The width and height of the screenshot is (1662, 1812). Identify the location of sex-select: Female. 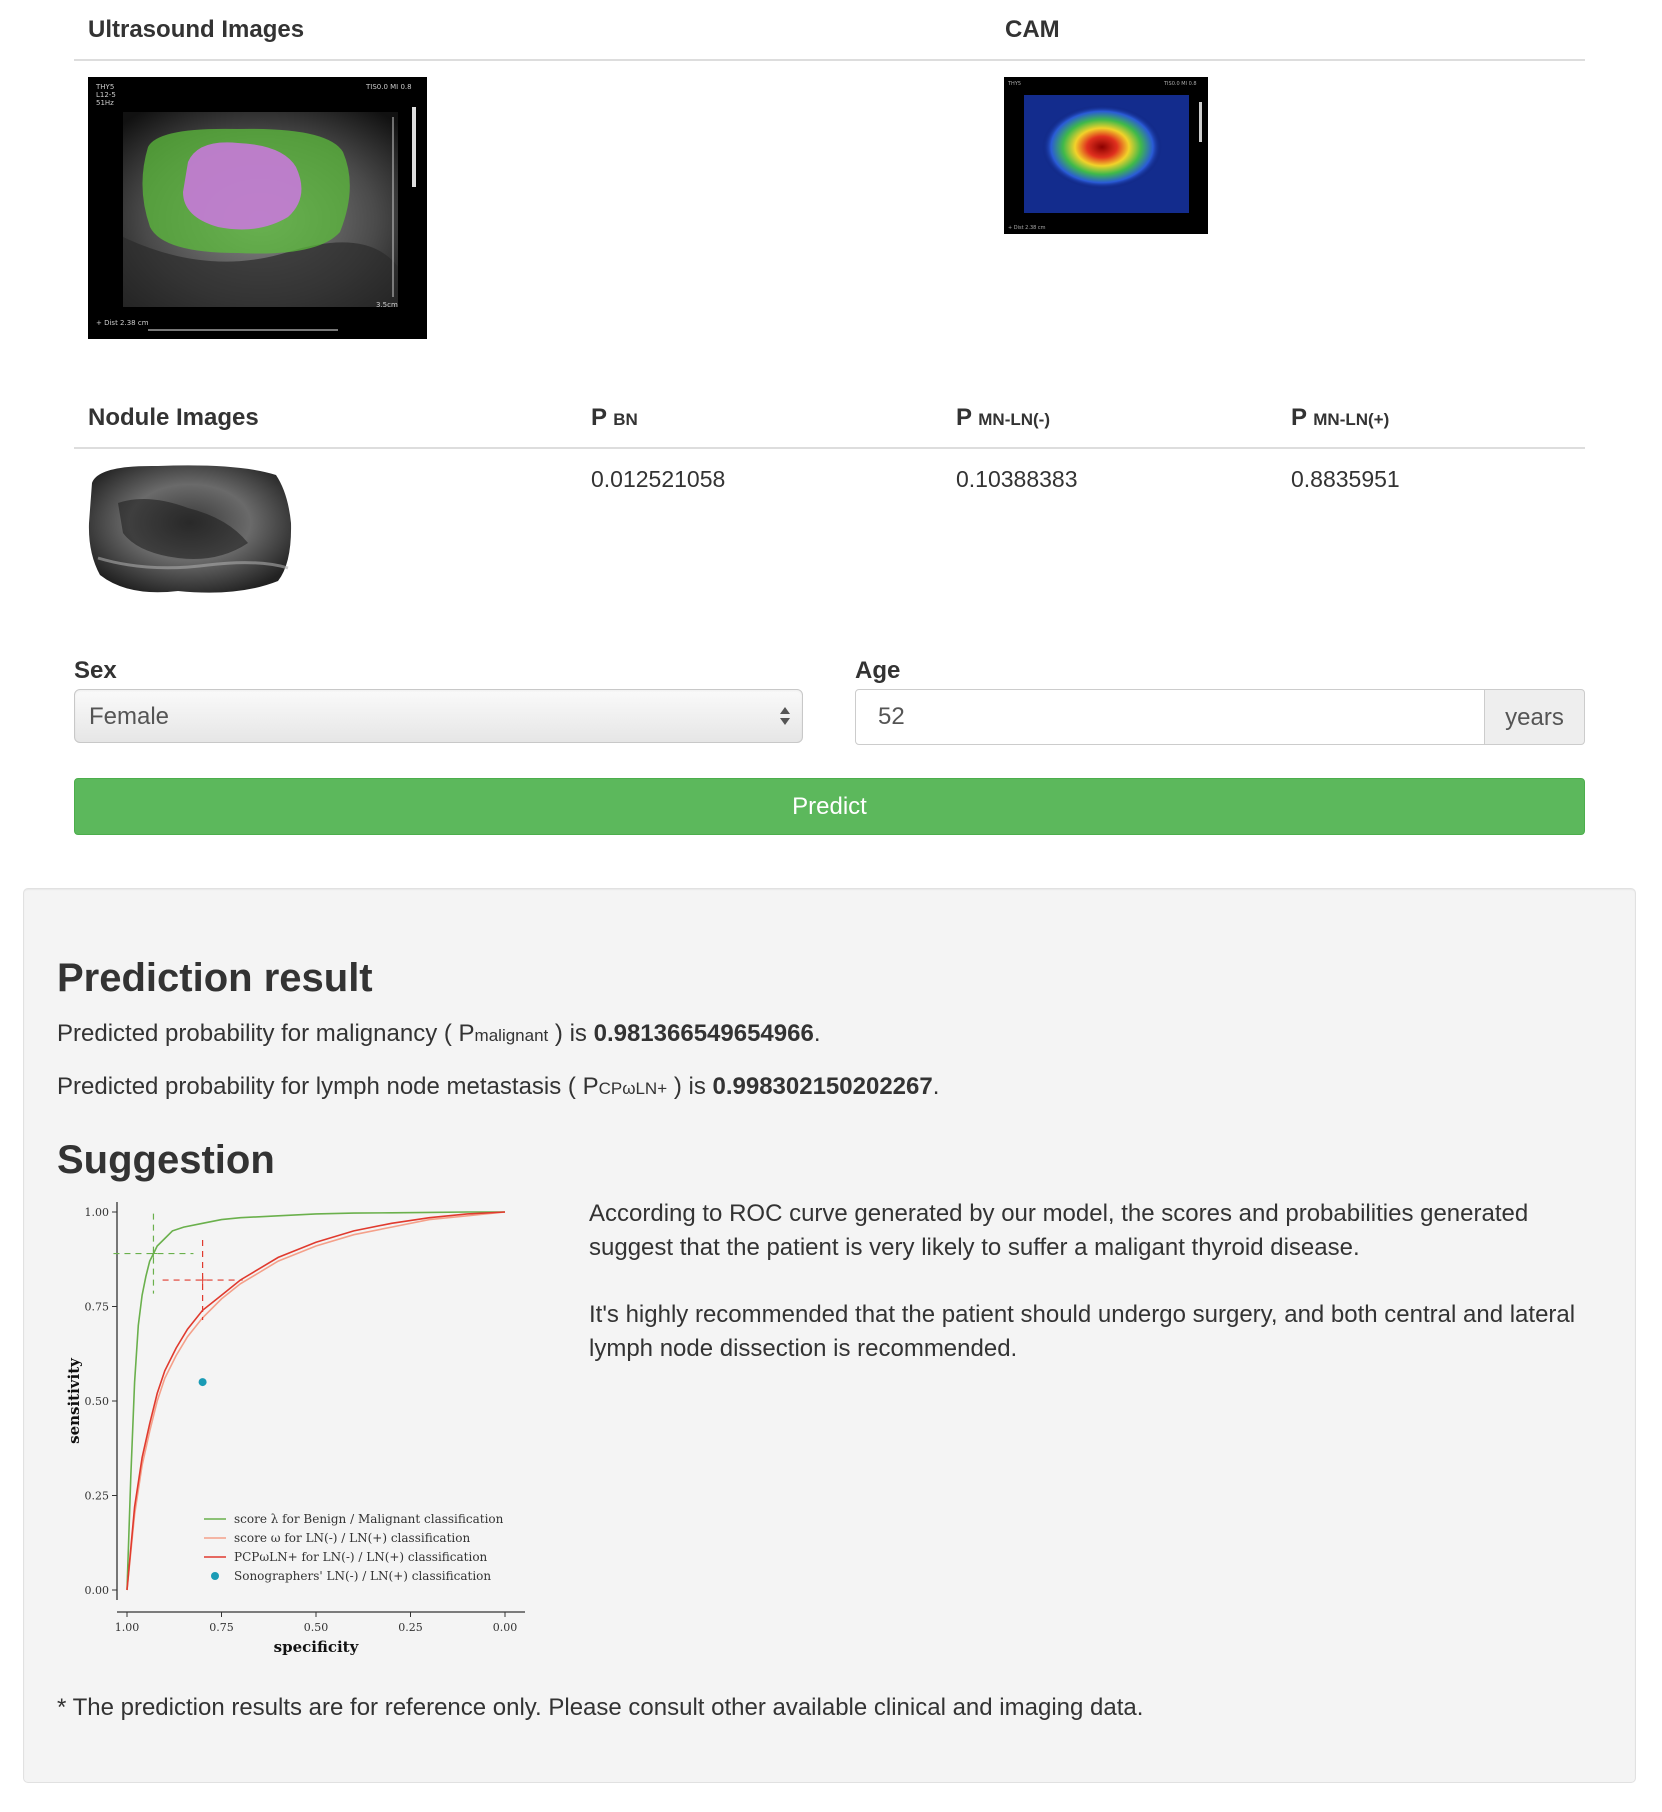
(438, 716).